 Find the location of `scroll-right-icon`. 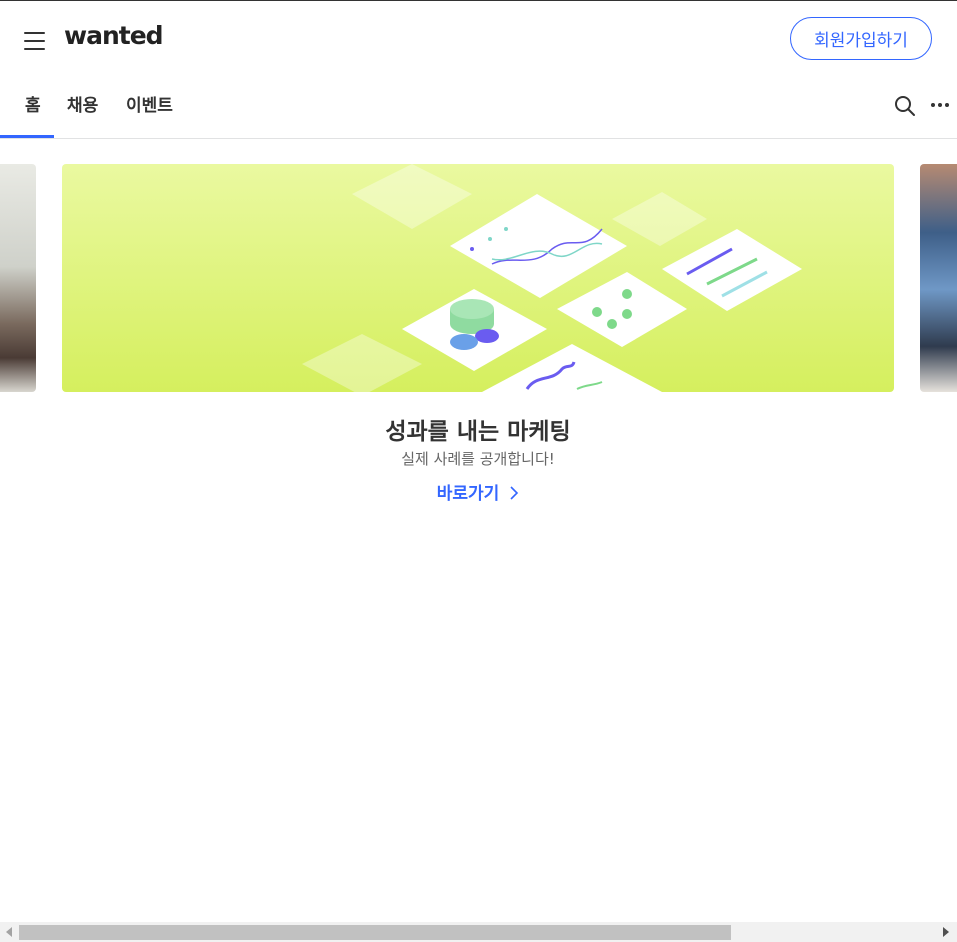

scroll-right-icon is located at coordinates (946, 932).